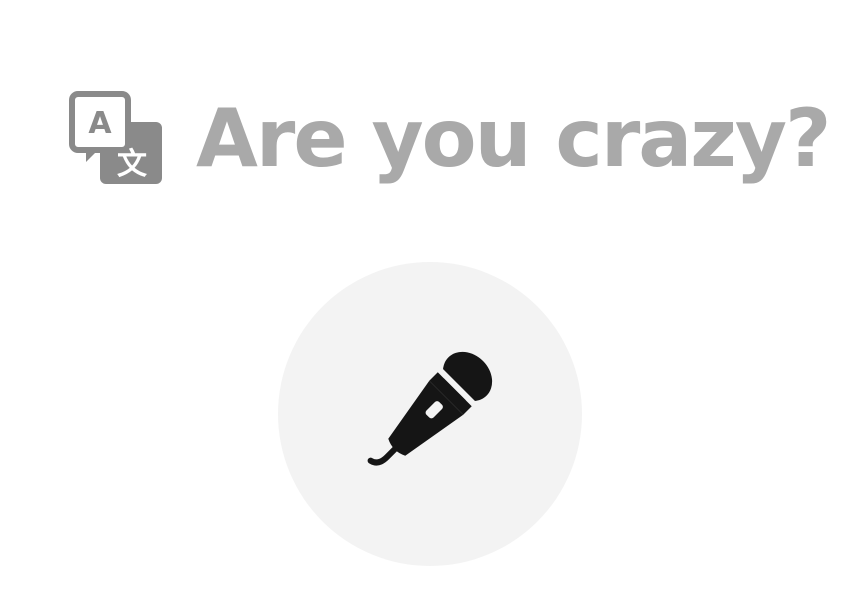  Describe the element at coordinates (117, 139) in the screenshot. I see `translate-icon: A 文` at that location.